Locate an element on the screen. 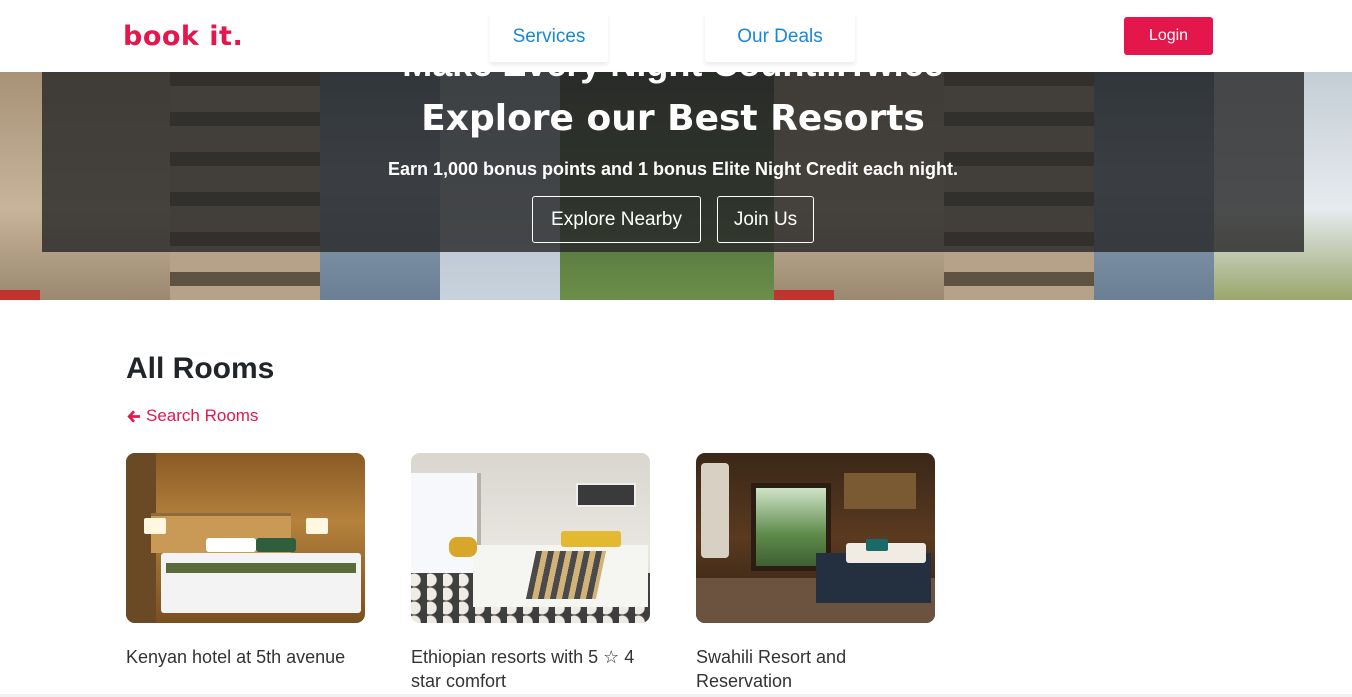 The width and height of the screenshot is (1352, 697). hero-title: Explore our Best Resorts is located at coordinates (673, 118).